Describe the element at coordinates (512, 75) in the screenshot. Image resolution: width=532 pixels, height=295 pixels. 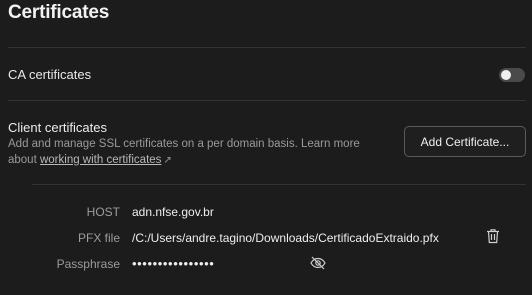
I see `ca-certificates-toggle` at that location.